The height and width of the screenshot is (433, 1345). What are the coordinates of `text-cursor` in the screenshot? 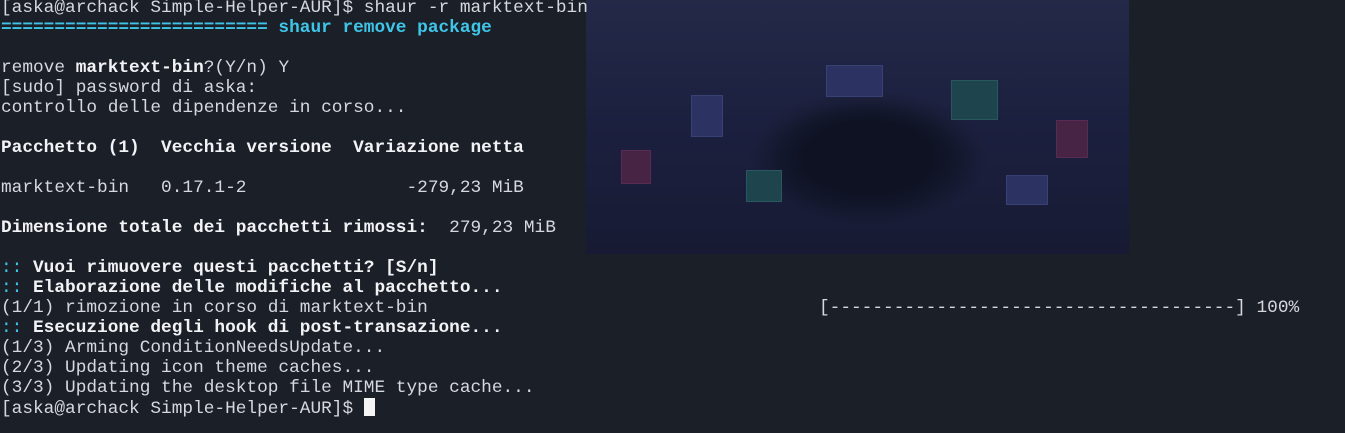 It's located at (369, 407).